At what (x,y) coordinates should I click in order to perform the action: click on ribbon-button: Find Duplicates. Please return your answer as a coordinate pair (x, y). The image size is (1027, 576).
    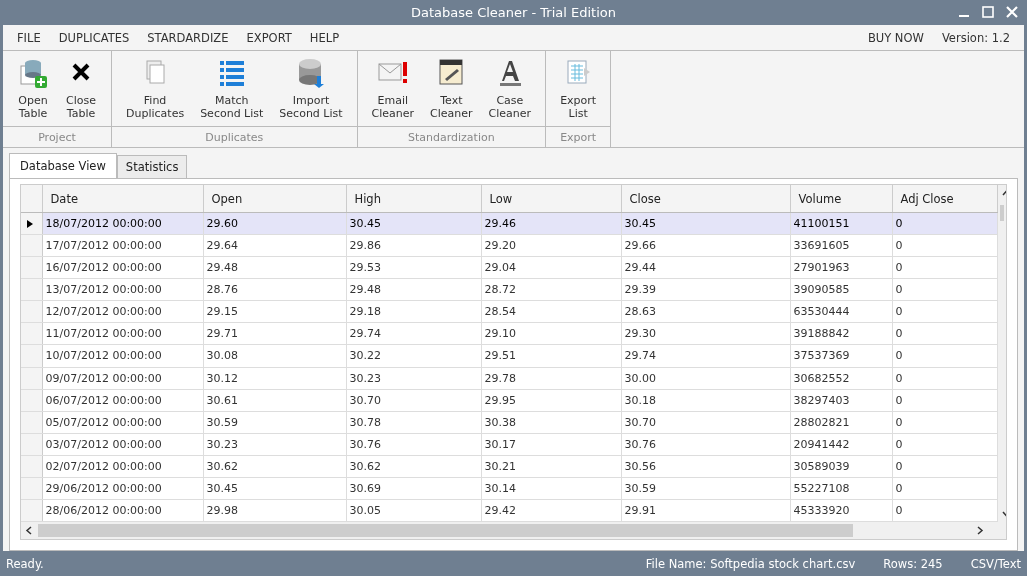
    Looking at the image, I should click on (155, 88).